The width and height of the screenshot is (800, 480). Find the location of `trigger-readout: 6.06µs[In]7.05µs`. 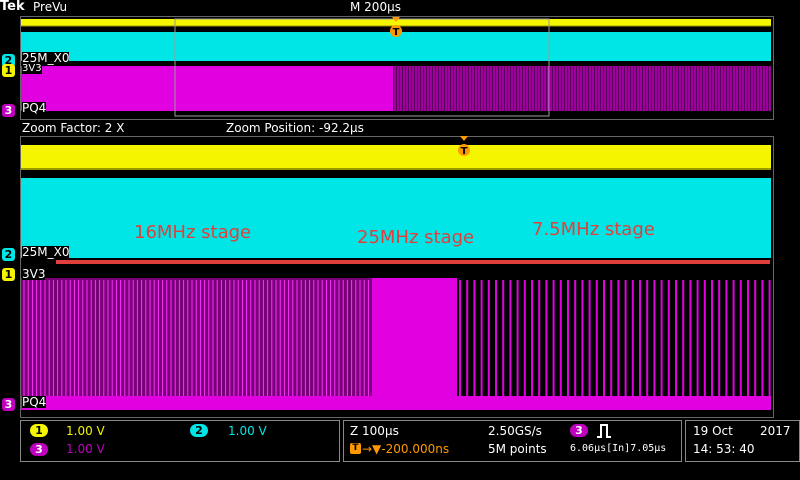

trigger-readout: 6.06µs[In]7.05µs is located at coordinates (618, 448).